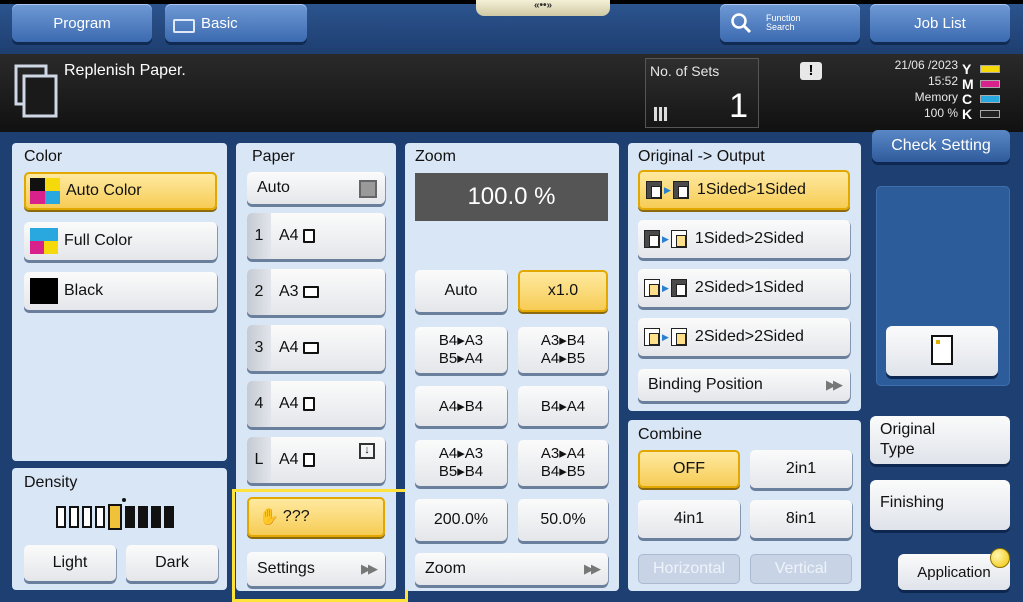 This screenshot has width=1023, height=602. I want to click on panel-handle-label: «••», so click(543, 5).